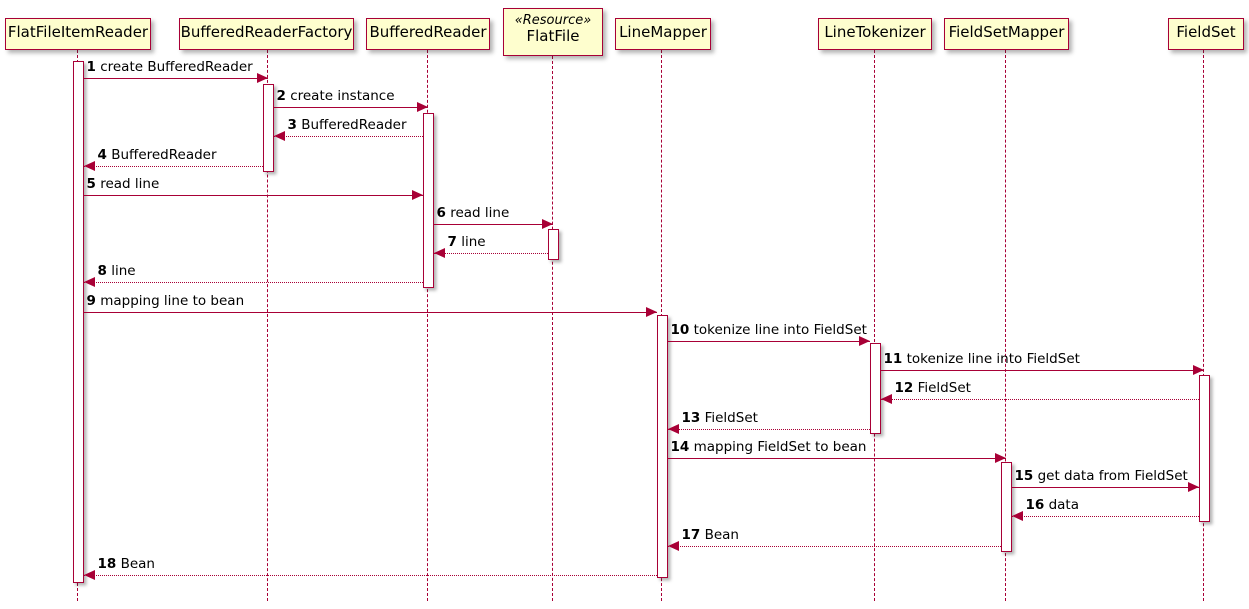 Image resolution: width=1249 pixels, height=609 pixels. I want to click on message-label: 1 create BufferedReader, so click(169, 66).